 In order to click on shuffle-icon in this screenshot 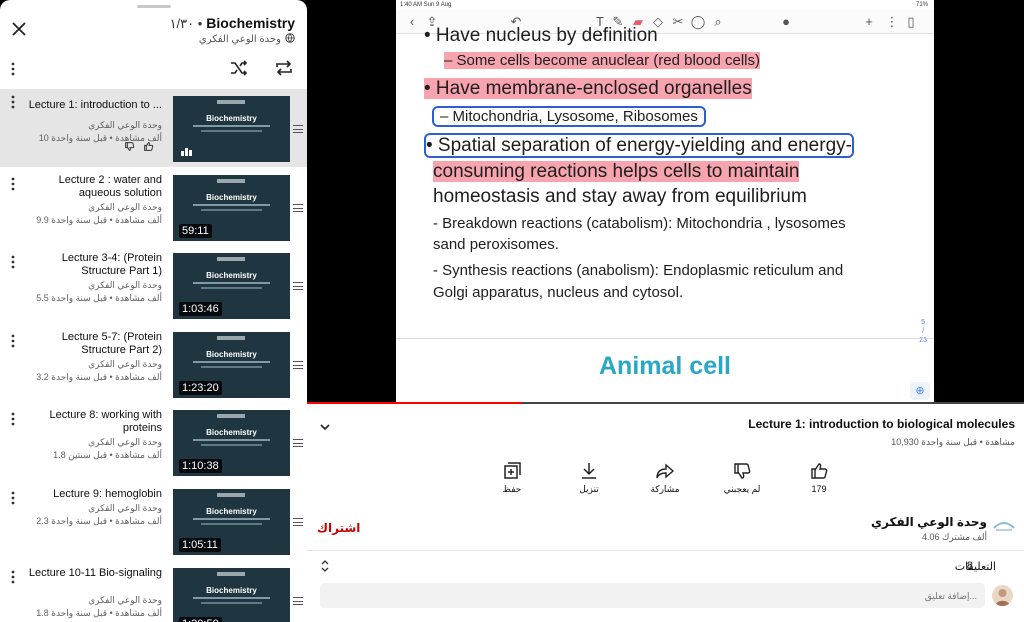, I will do `click(240, 69)`.